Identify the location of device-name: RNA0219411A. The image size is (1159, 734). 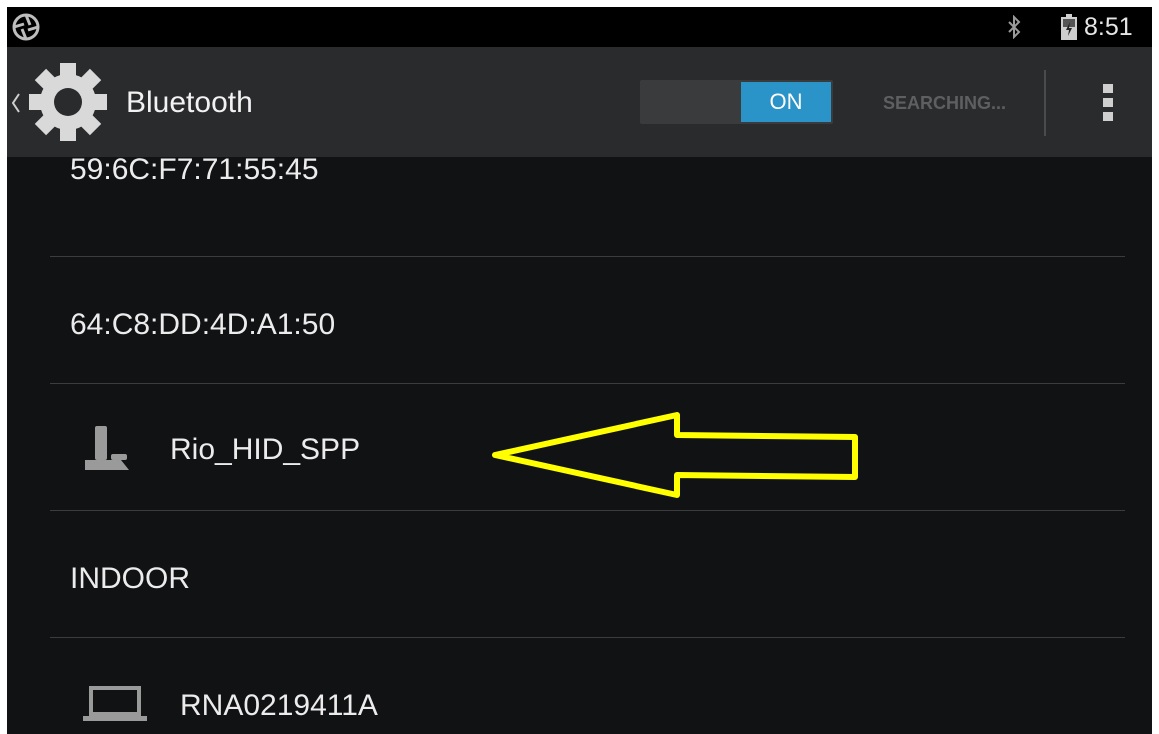
(279, 705).